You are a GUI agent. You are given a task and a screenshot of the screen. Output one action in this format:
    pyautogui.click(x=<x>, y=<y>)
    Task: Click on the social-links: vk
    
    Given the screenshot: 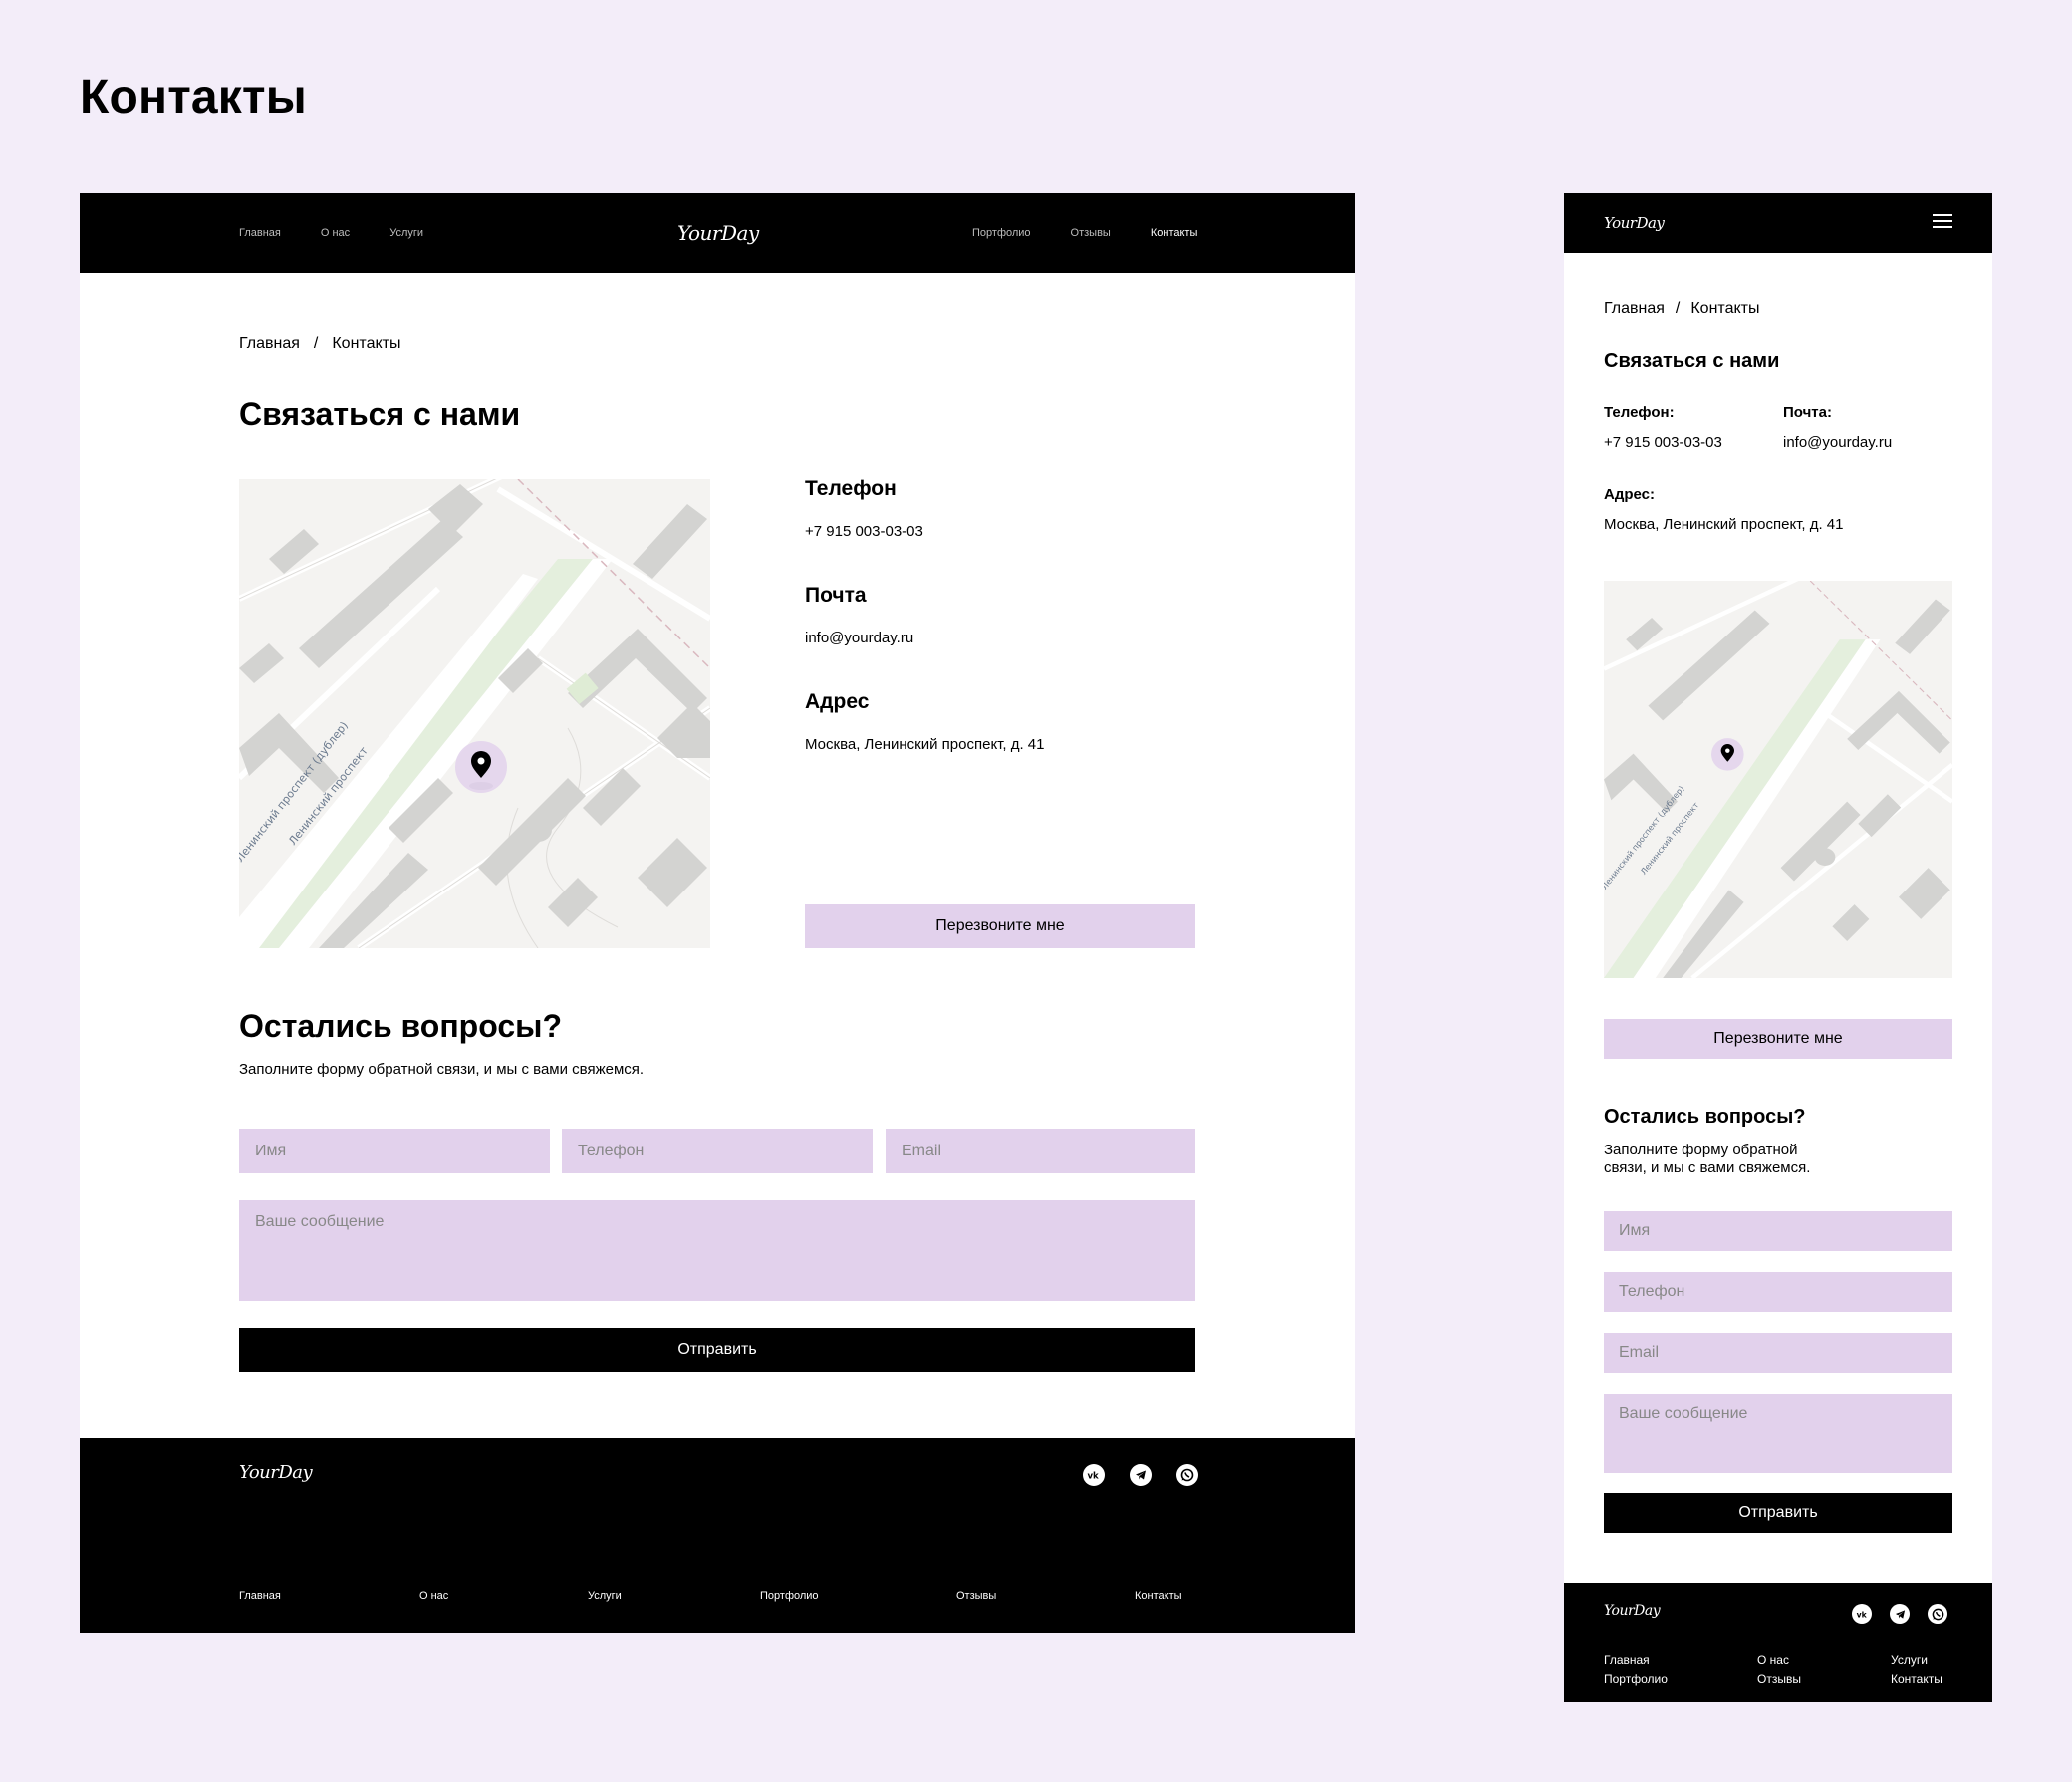 What is the action you would take?
    pyautogui.click(x=1140, y=1475)
    